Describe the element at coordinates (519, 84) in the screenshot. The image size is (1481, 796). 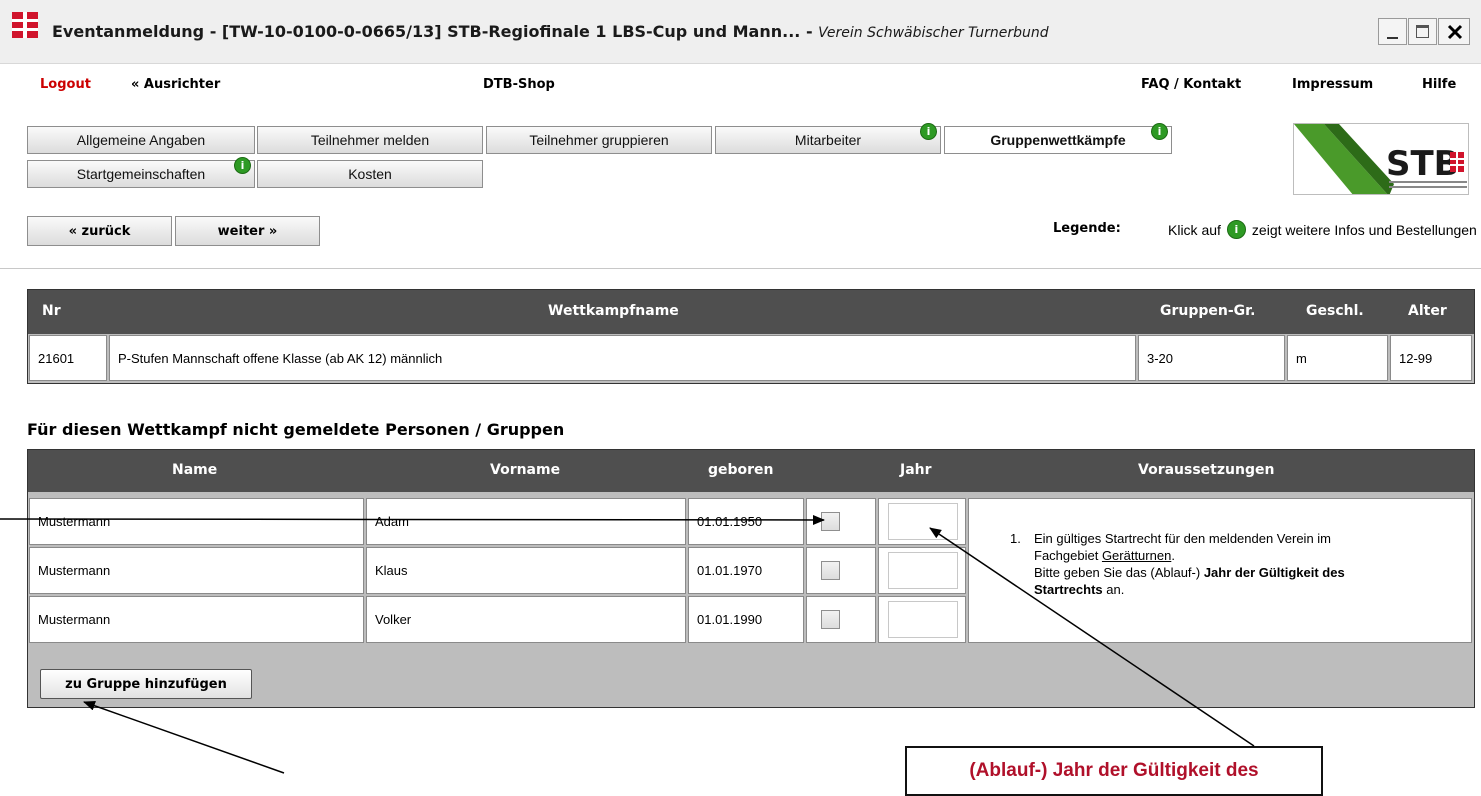
I see `dtb-shop-link: DTB-Shop` at that location.